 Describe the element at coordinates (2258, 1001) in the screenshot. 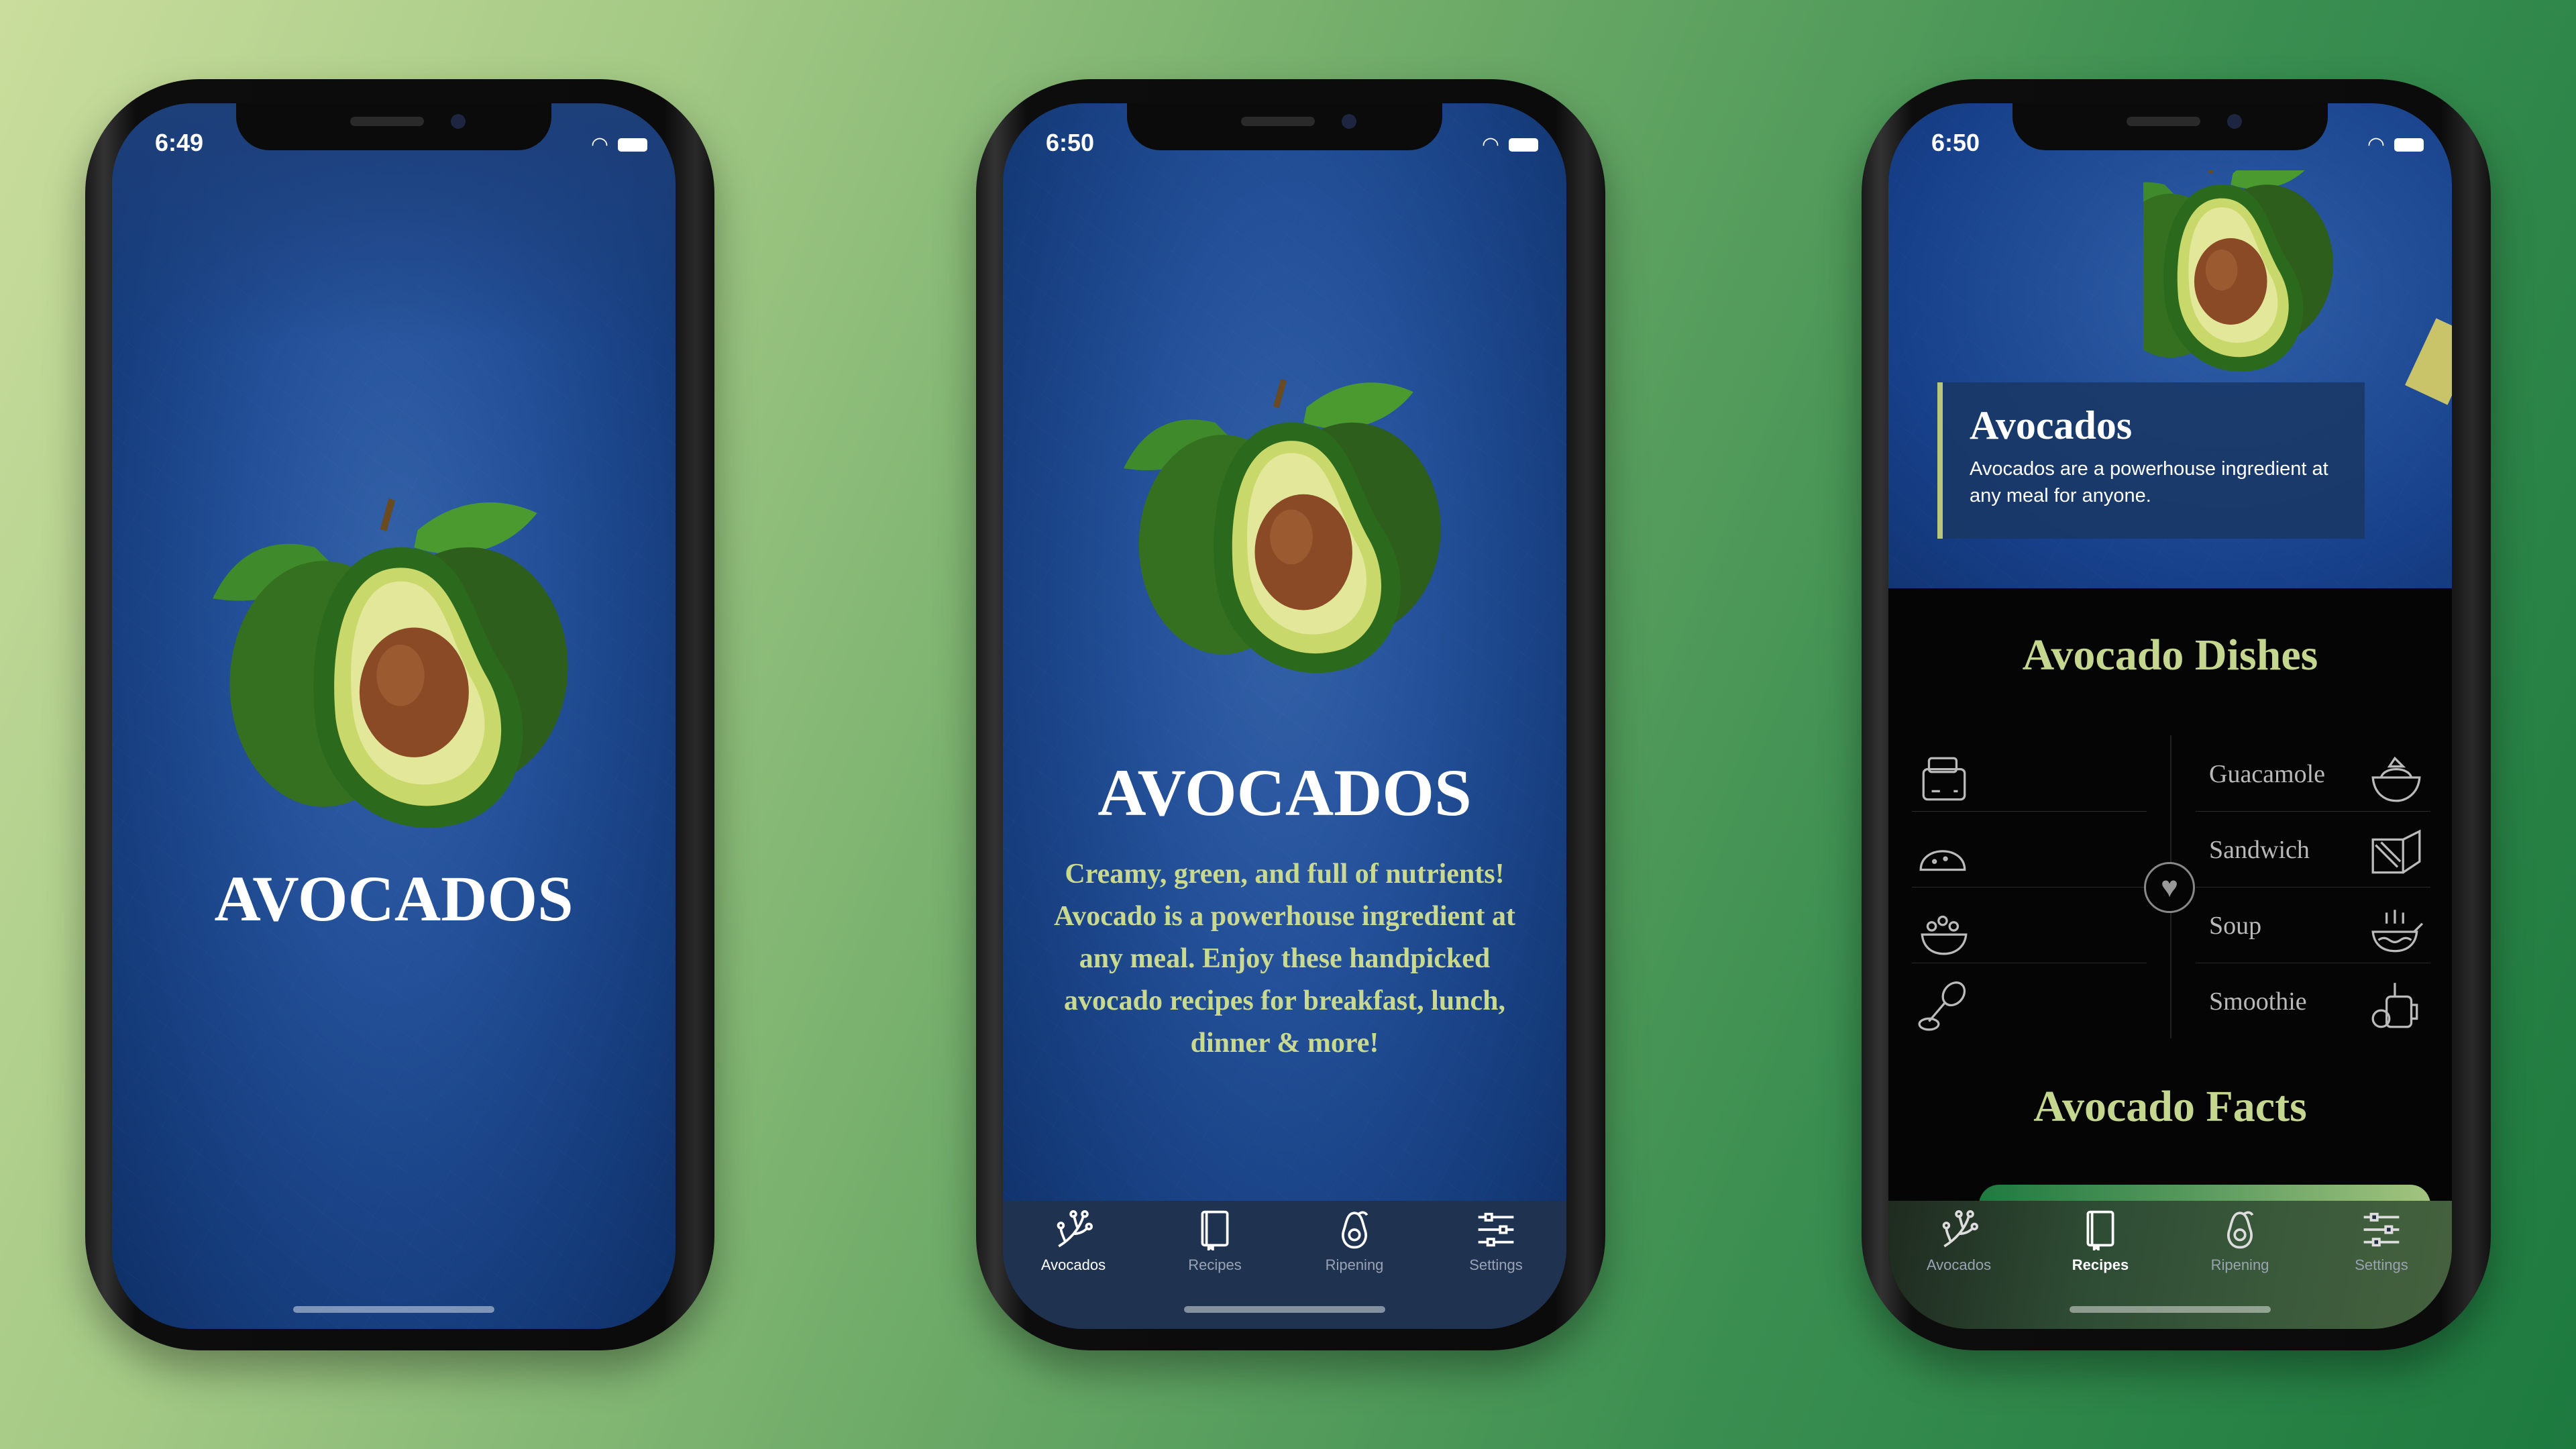

I see `dish-label: Smoothie` at that location.